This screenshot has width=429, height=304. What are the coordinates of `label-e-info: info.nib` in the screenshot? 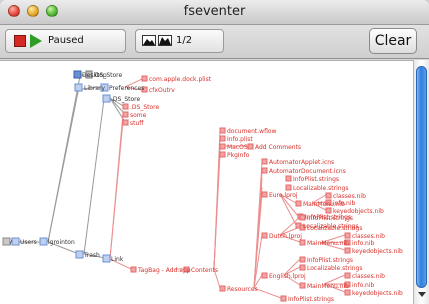 It's located at (344, 203).